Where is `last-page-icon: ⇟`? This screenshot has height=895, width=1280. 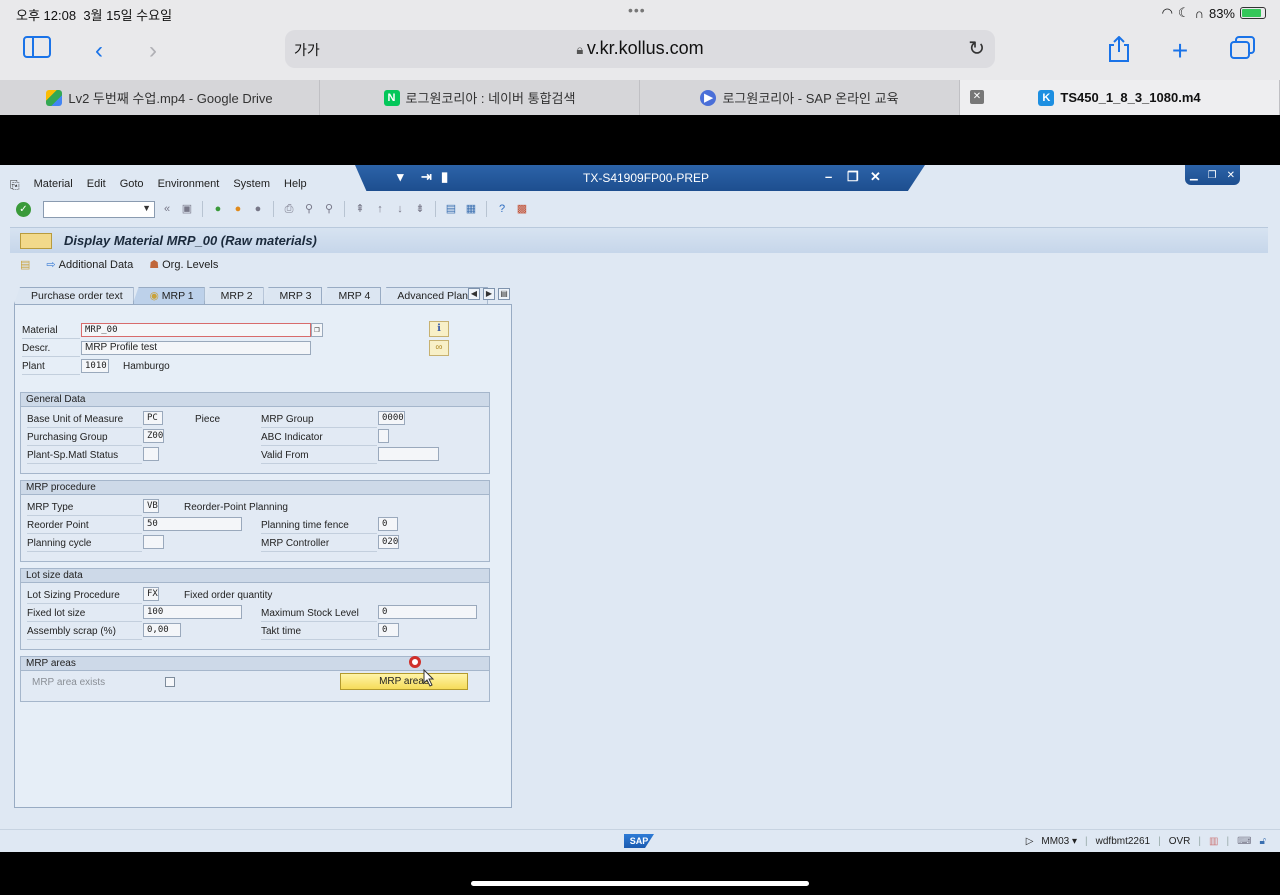
last-page-icon: ⇟ is located at coordinates (420, 209).